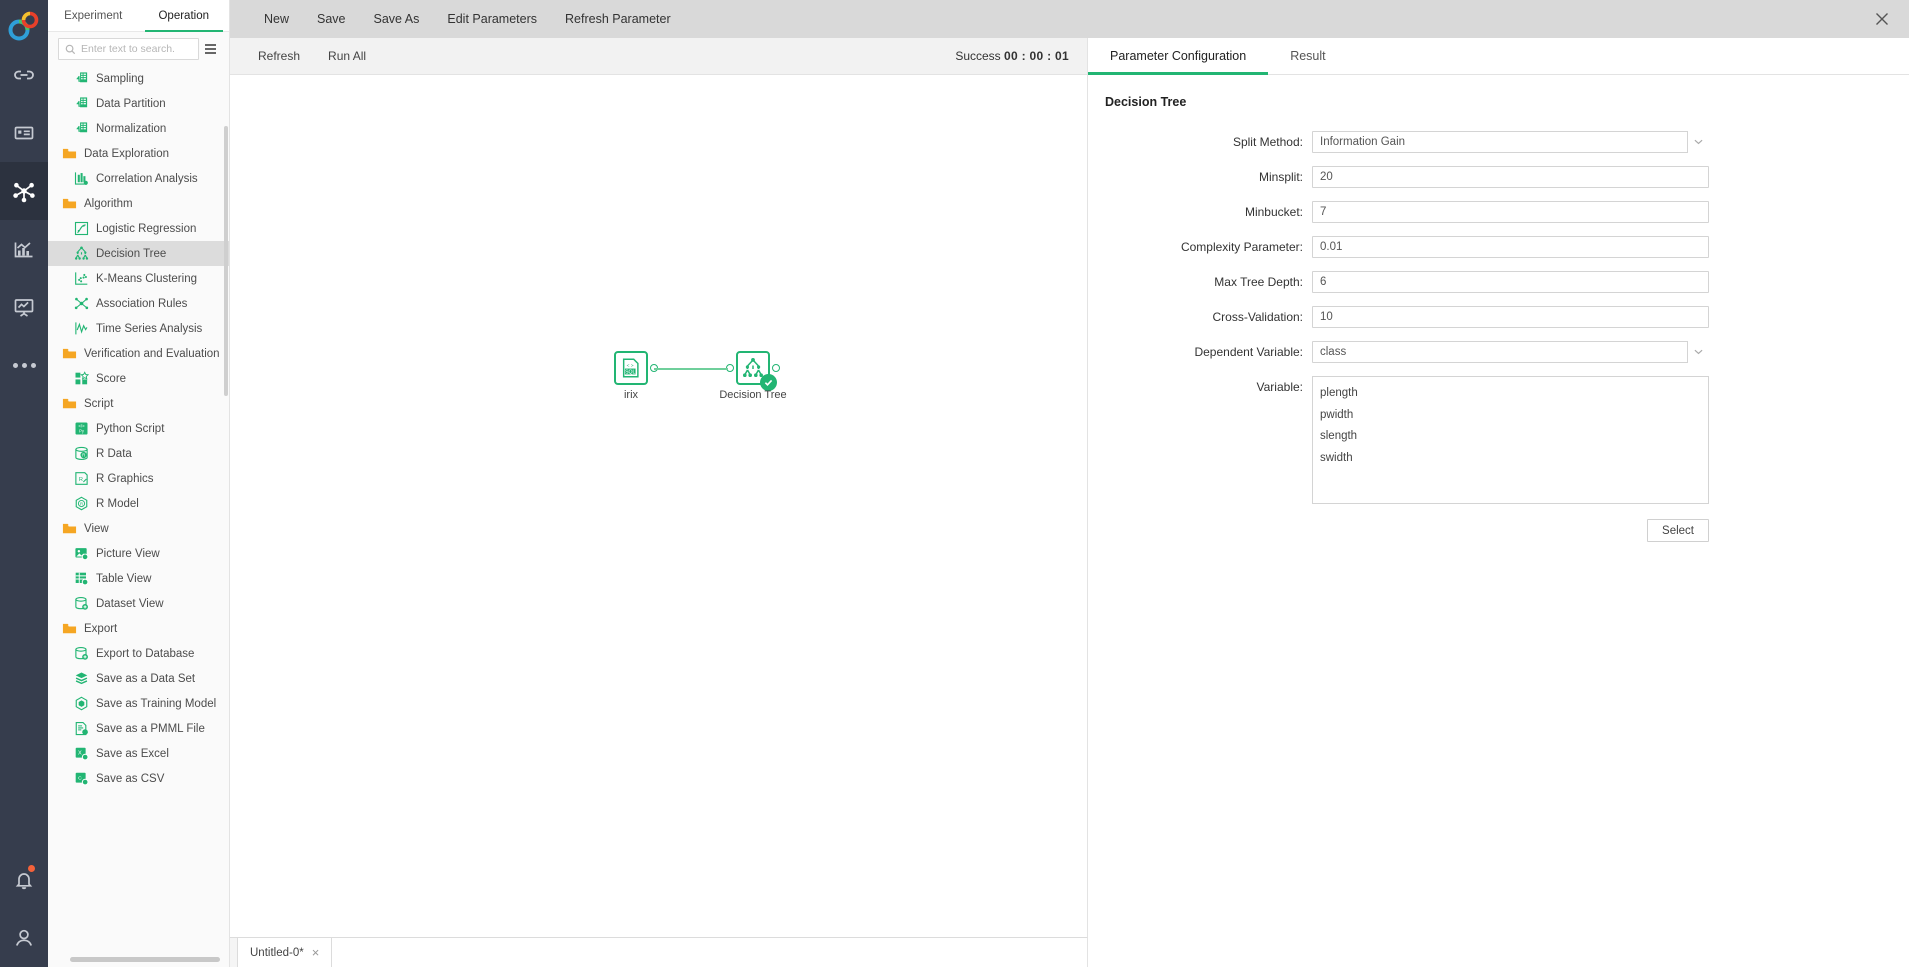  Describe the element at coordinates (1514, 459) in the screenshot. I see `variable-option: swidth` at that location.